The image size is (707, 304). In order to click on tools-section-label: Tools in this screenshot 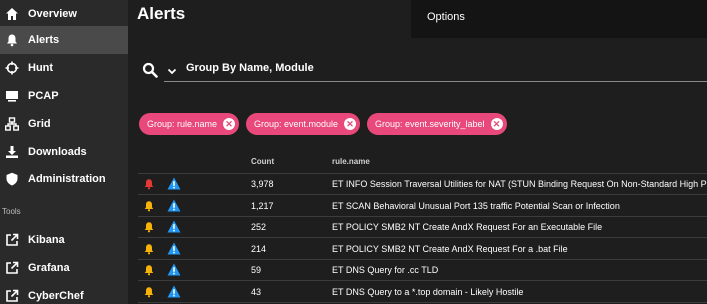, I will do `click(11, 211)`.